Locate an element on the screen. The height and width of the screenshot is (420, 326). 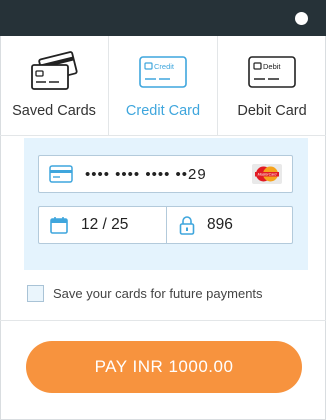
tab-credit-card: Credit Credit Card is located at coordinates (163, 85).